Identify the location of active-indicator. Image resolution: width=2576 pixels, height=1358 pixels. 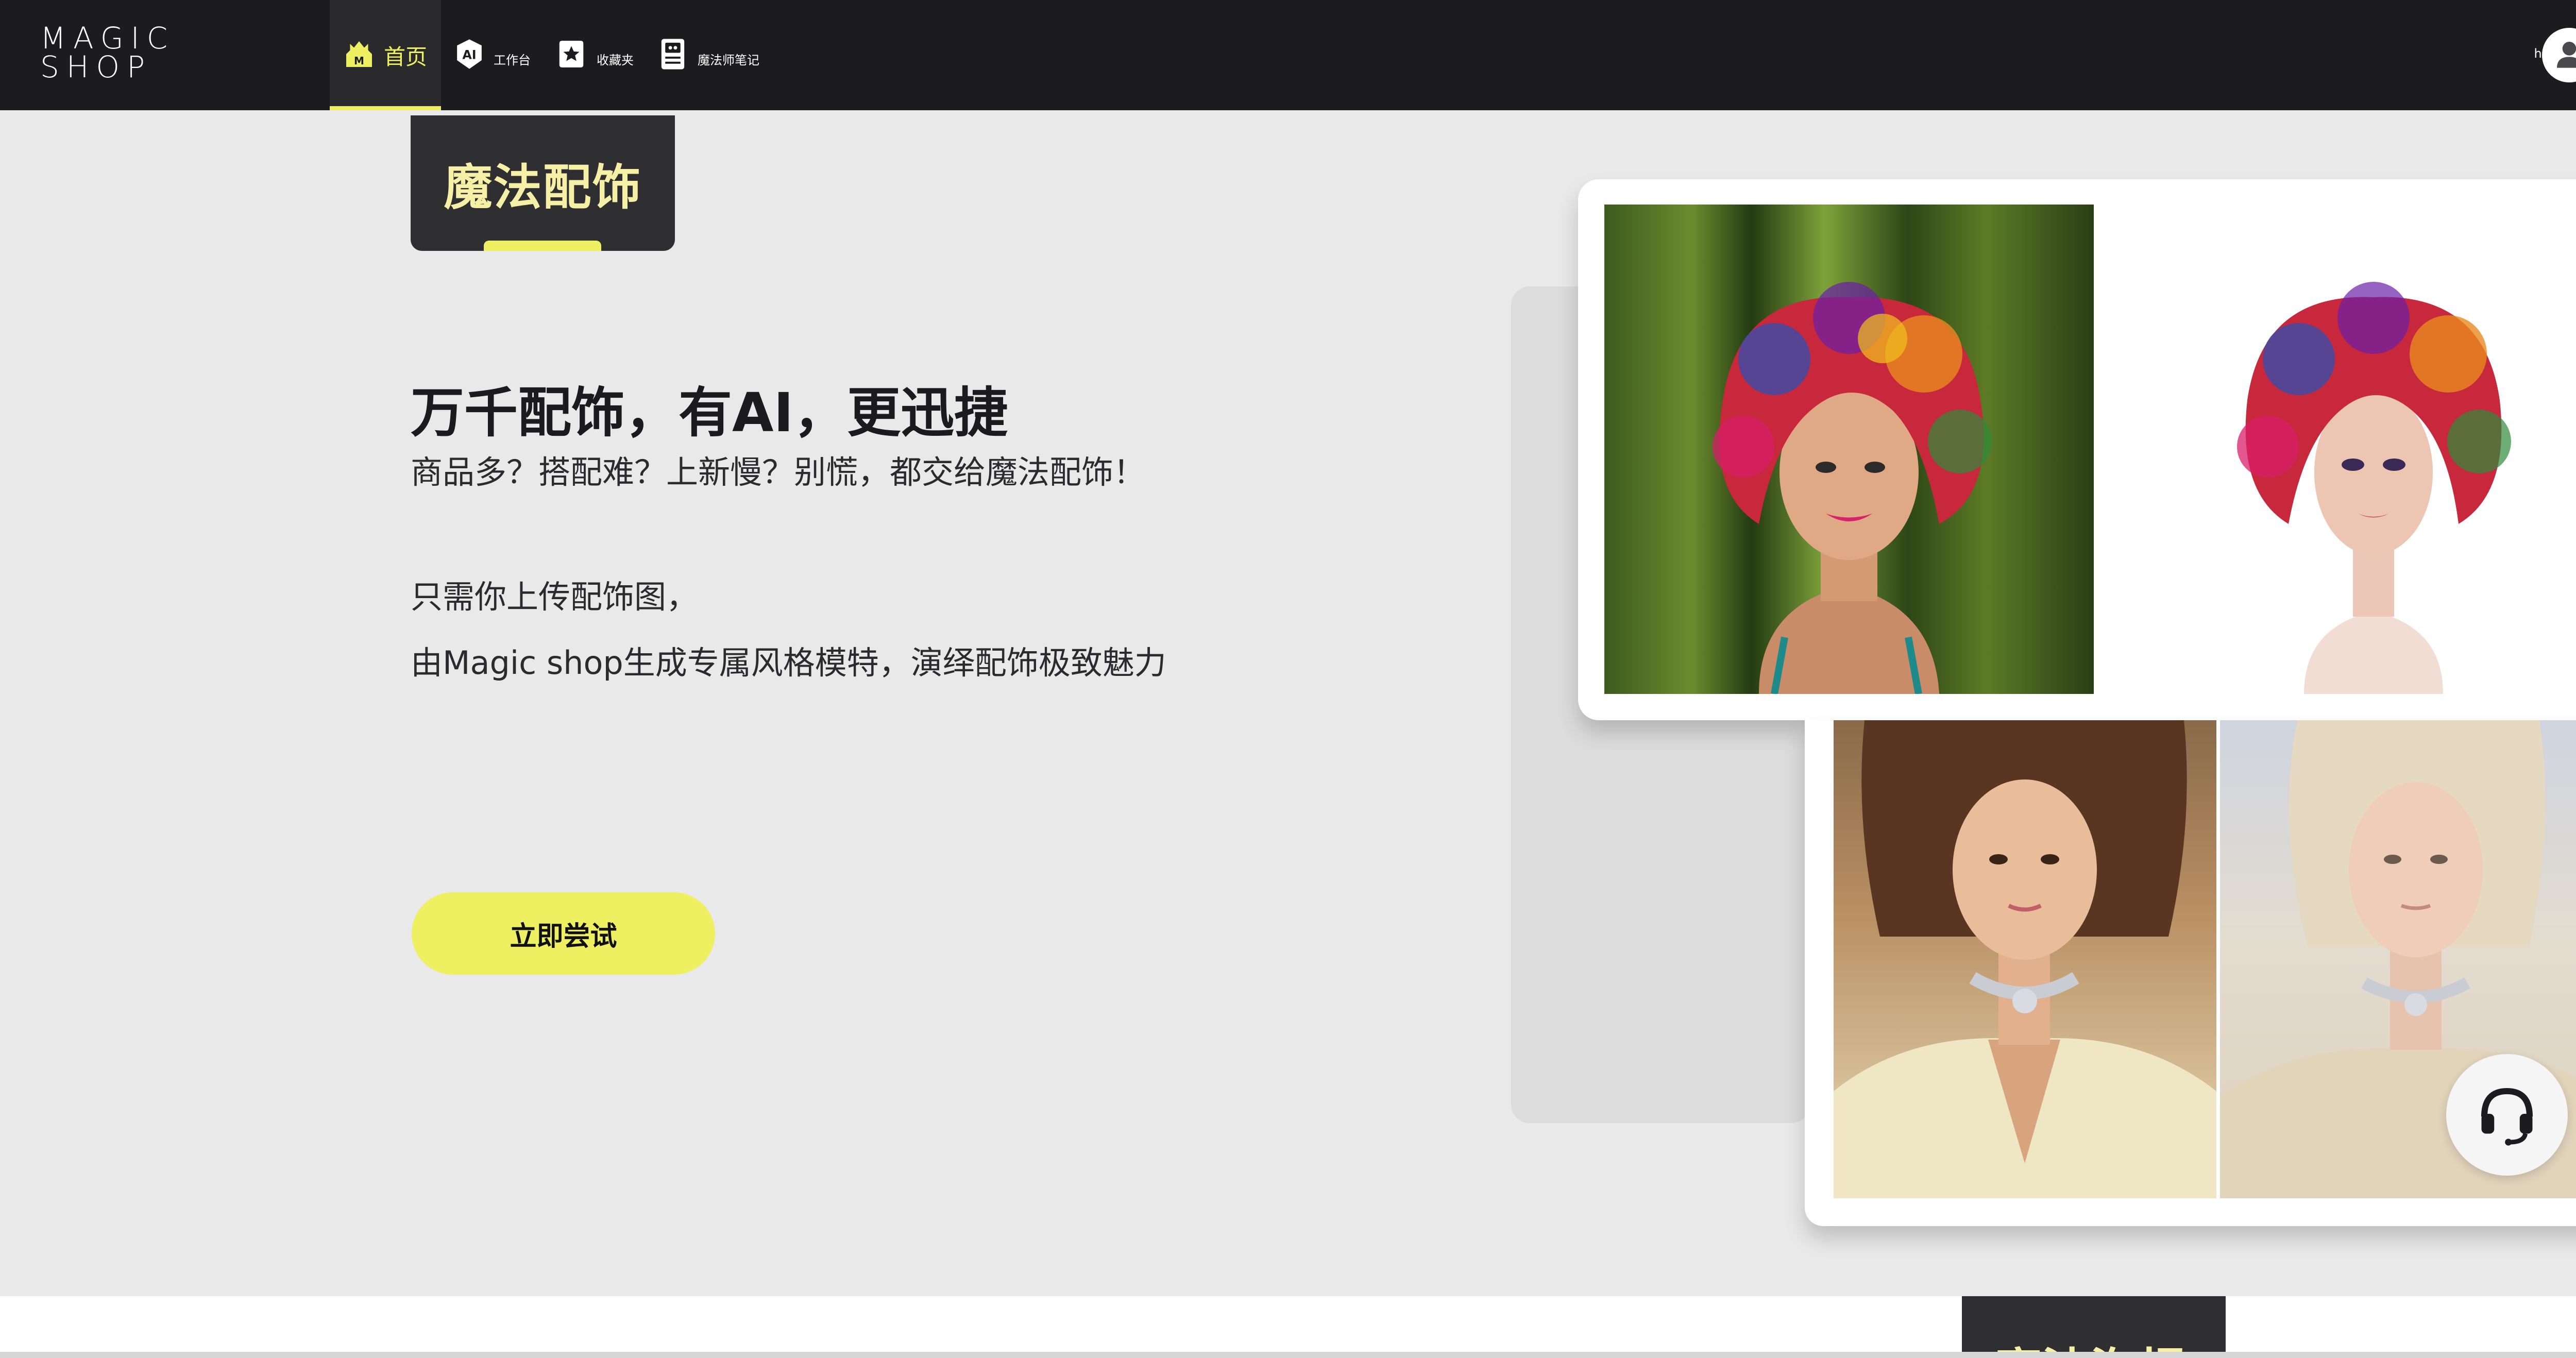
(385, 108).